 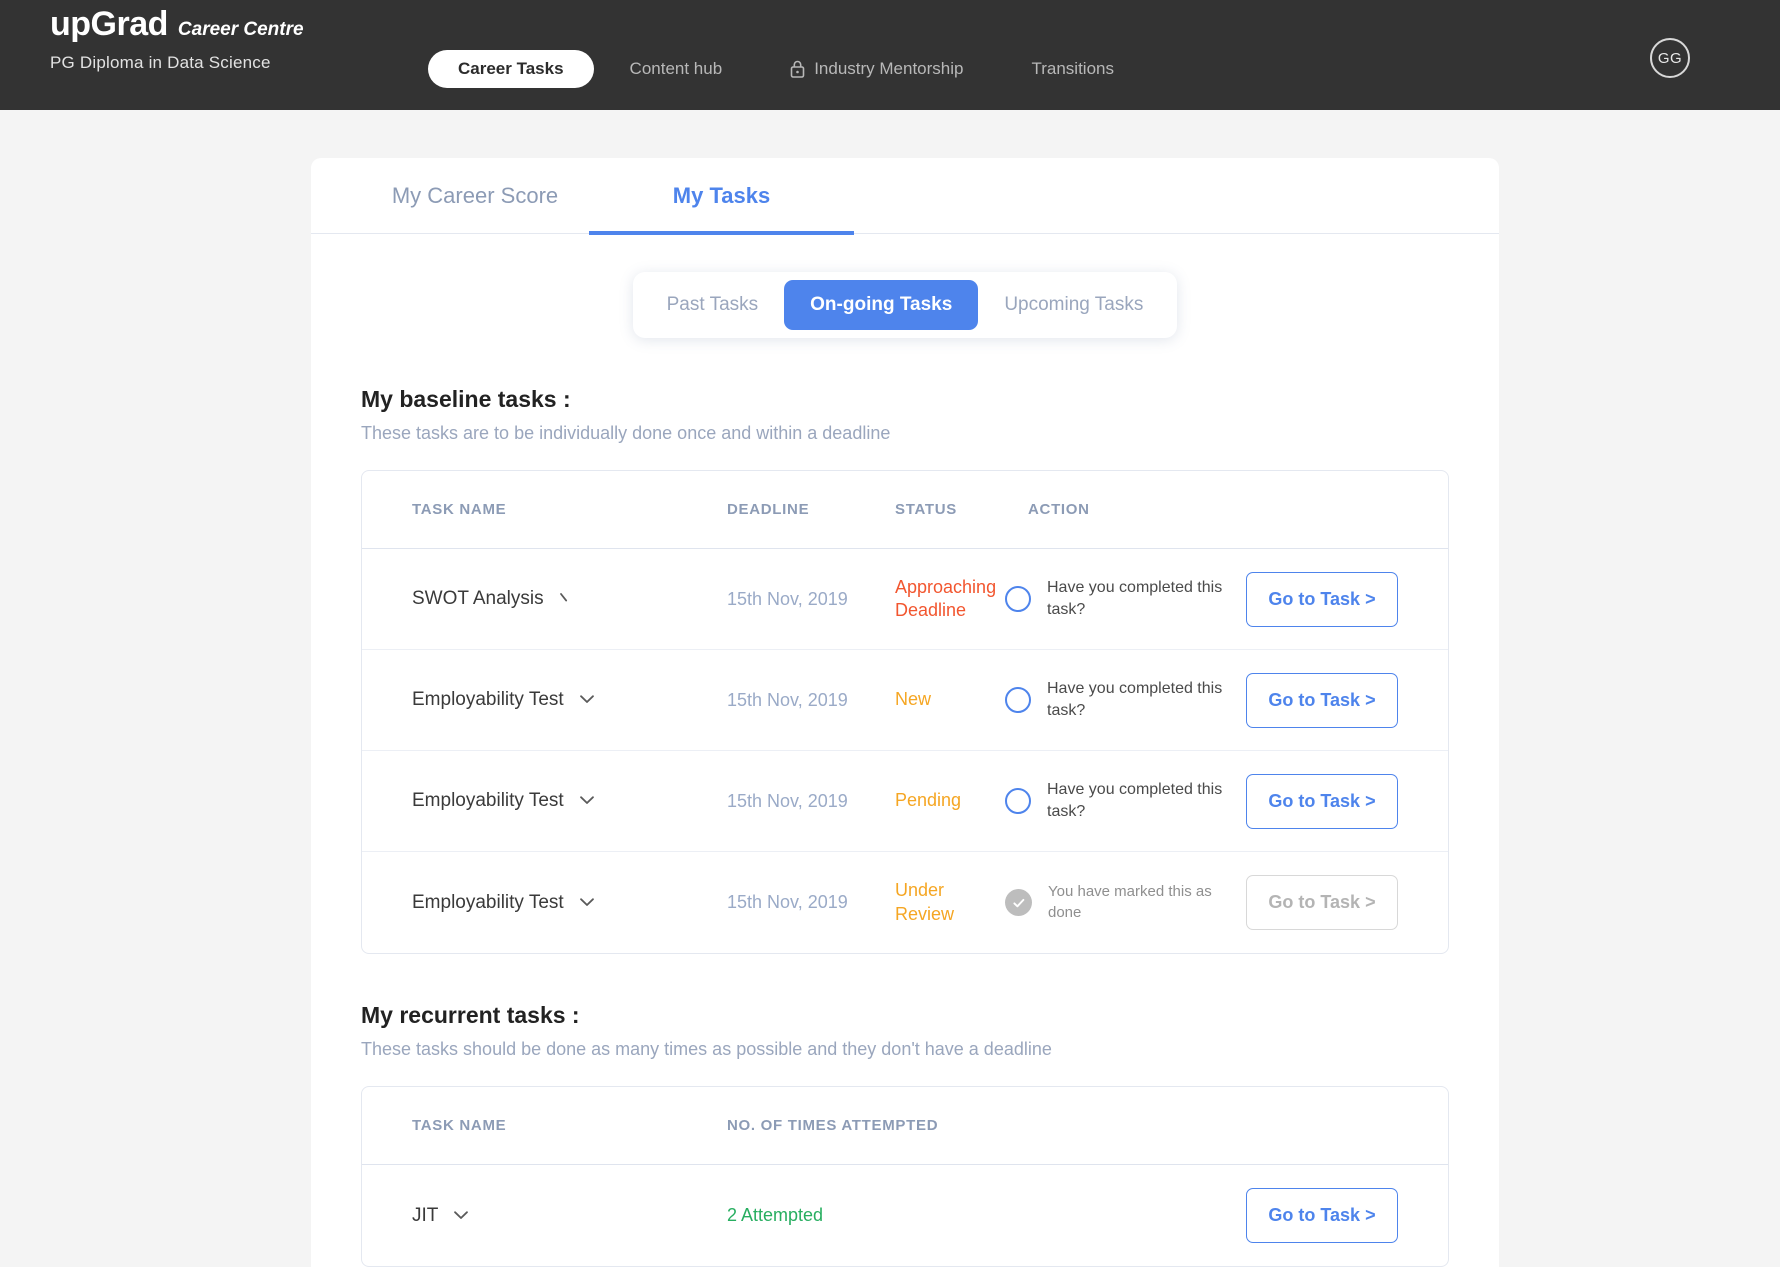 I want to click on recurrent-section-title: My recurrent tasks :, so click(x=470, y=1015).